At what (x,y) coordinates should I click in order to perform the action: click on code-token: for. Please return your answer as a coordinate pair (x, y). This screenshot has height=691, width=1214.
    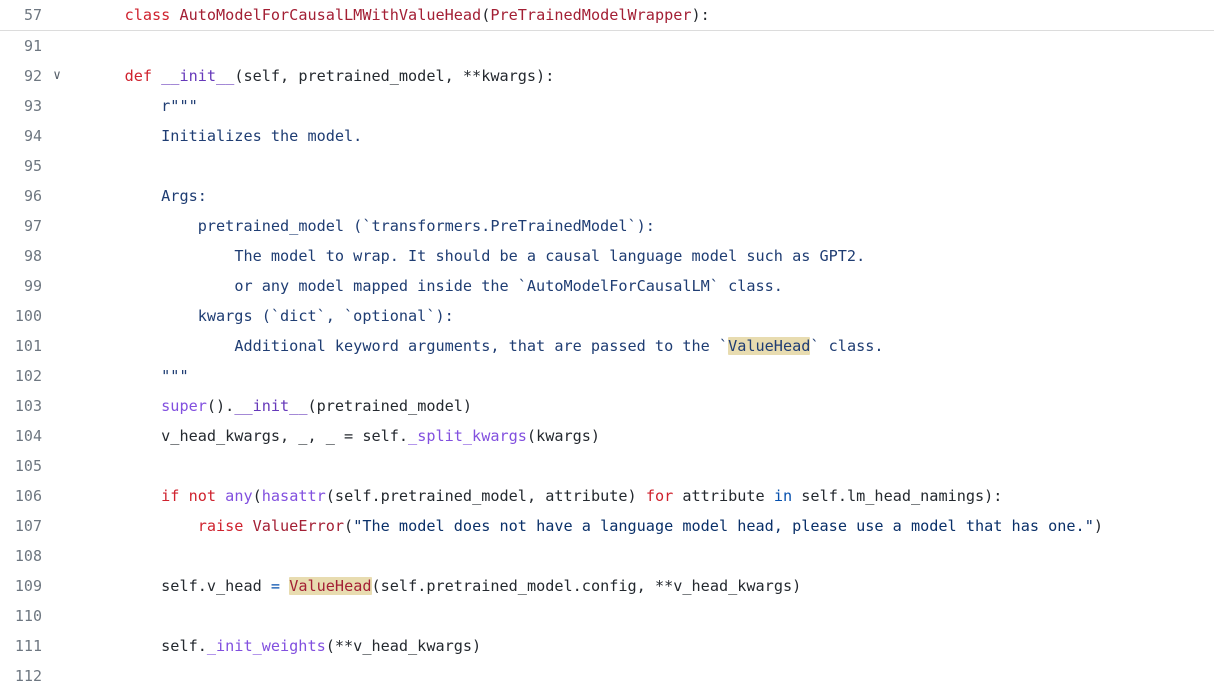
    Looking at the image, I should click on (659, 496).